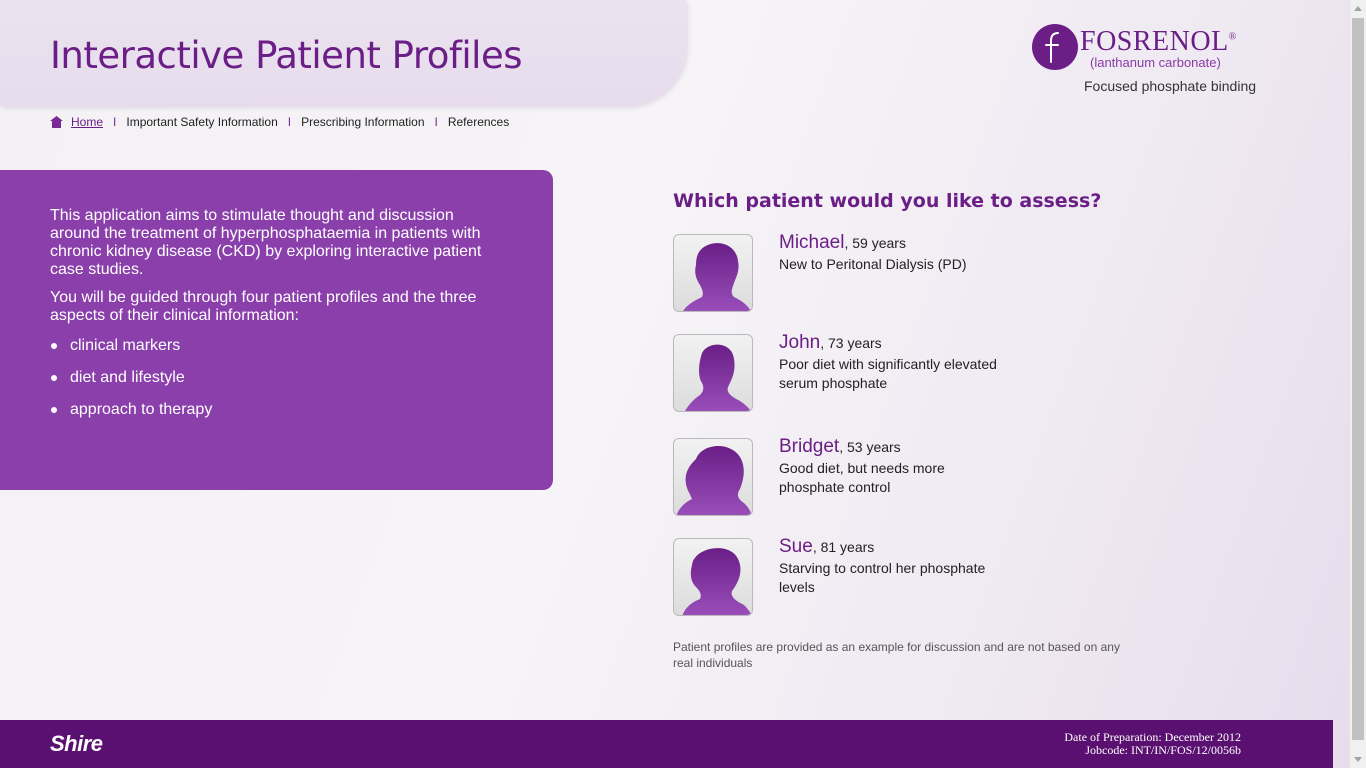 This screenshot has height=768, width=1366. I want to click on home-icon, so click(56, 122).